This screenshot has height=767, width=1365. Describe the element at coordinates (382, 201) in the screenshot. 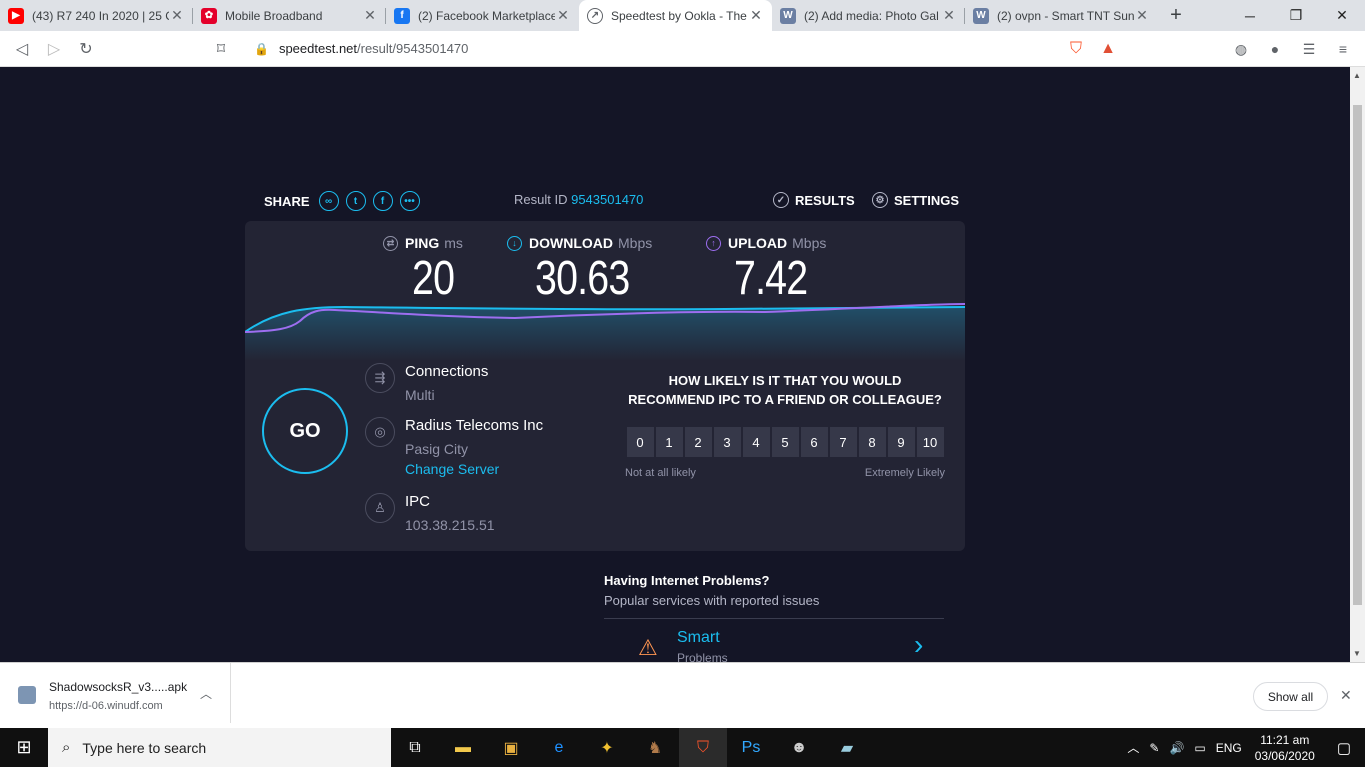

I see `facebook-share-icon: f` at that location.